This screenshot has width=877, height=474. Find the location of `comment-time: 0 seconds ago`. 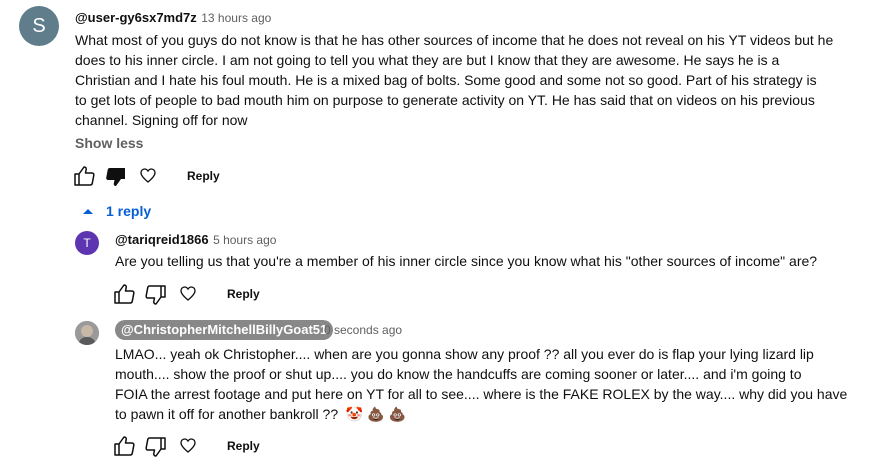

comment-time: 0 seconds ago is located at coordinates (363, 330).